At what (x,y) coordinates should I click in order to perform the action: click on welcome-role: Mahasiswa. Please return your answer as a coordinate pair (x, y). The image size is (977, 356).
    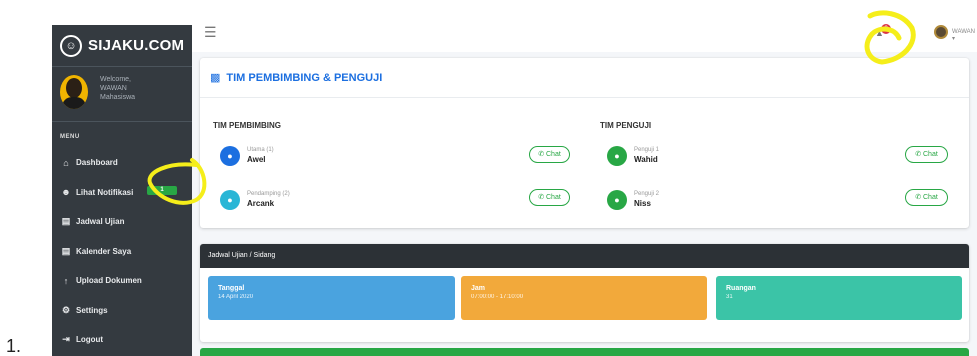
    Looking at the image, I should click on (118, 97).